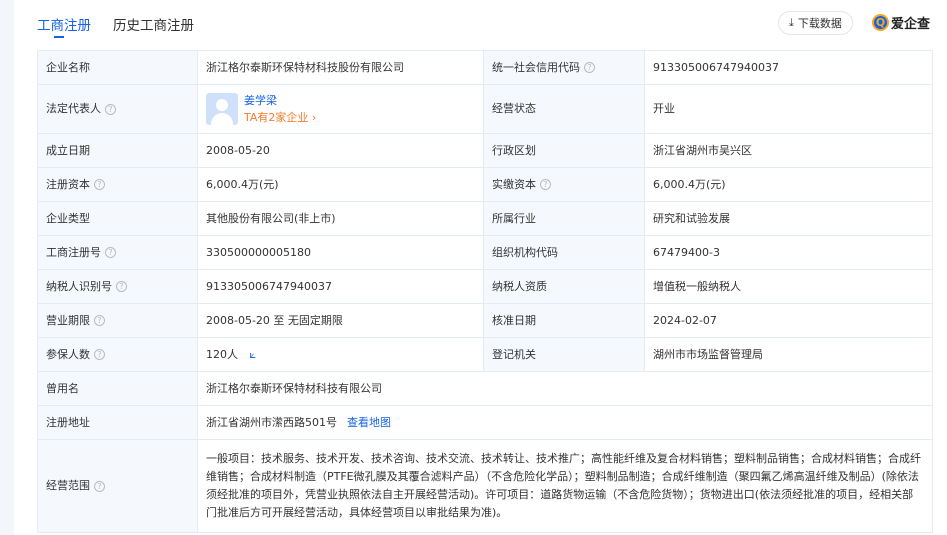 This screenshot has height=535, width=947. I want to click on value-industry: 研究和试验发展, so click(788, 218).